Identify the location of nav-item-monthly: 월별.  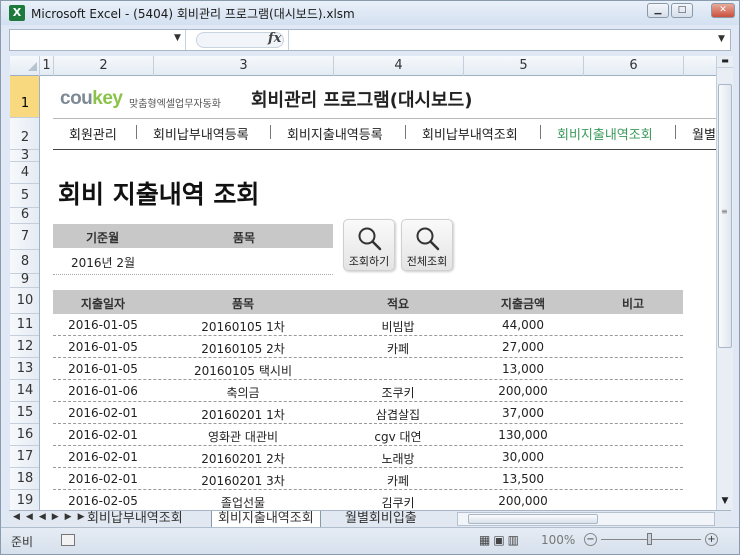
(704, 133).